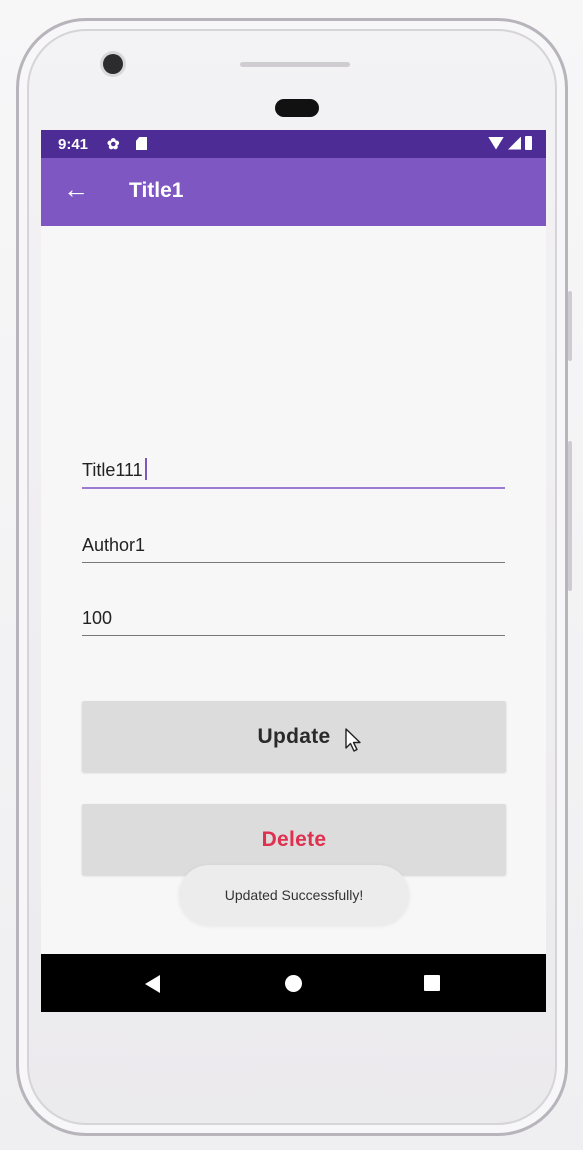 Image resolution: width=583 pixels, height=1150 pixels. Describe the element at coordinates (293, 622) in the screenshot. I see `price-field: 100` at that location.